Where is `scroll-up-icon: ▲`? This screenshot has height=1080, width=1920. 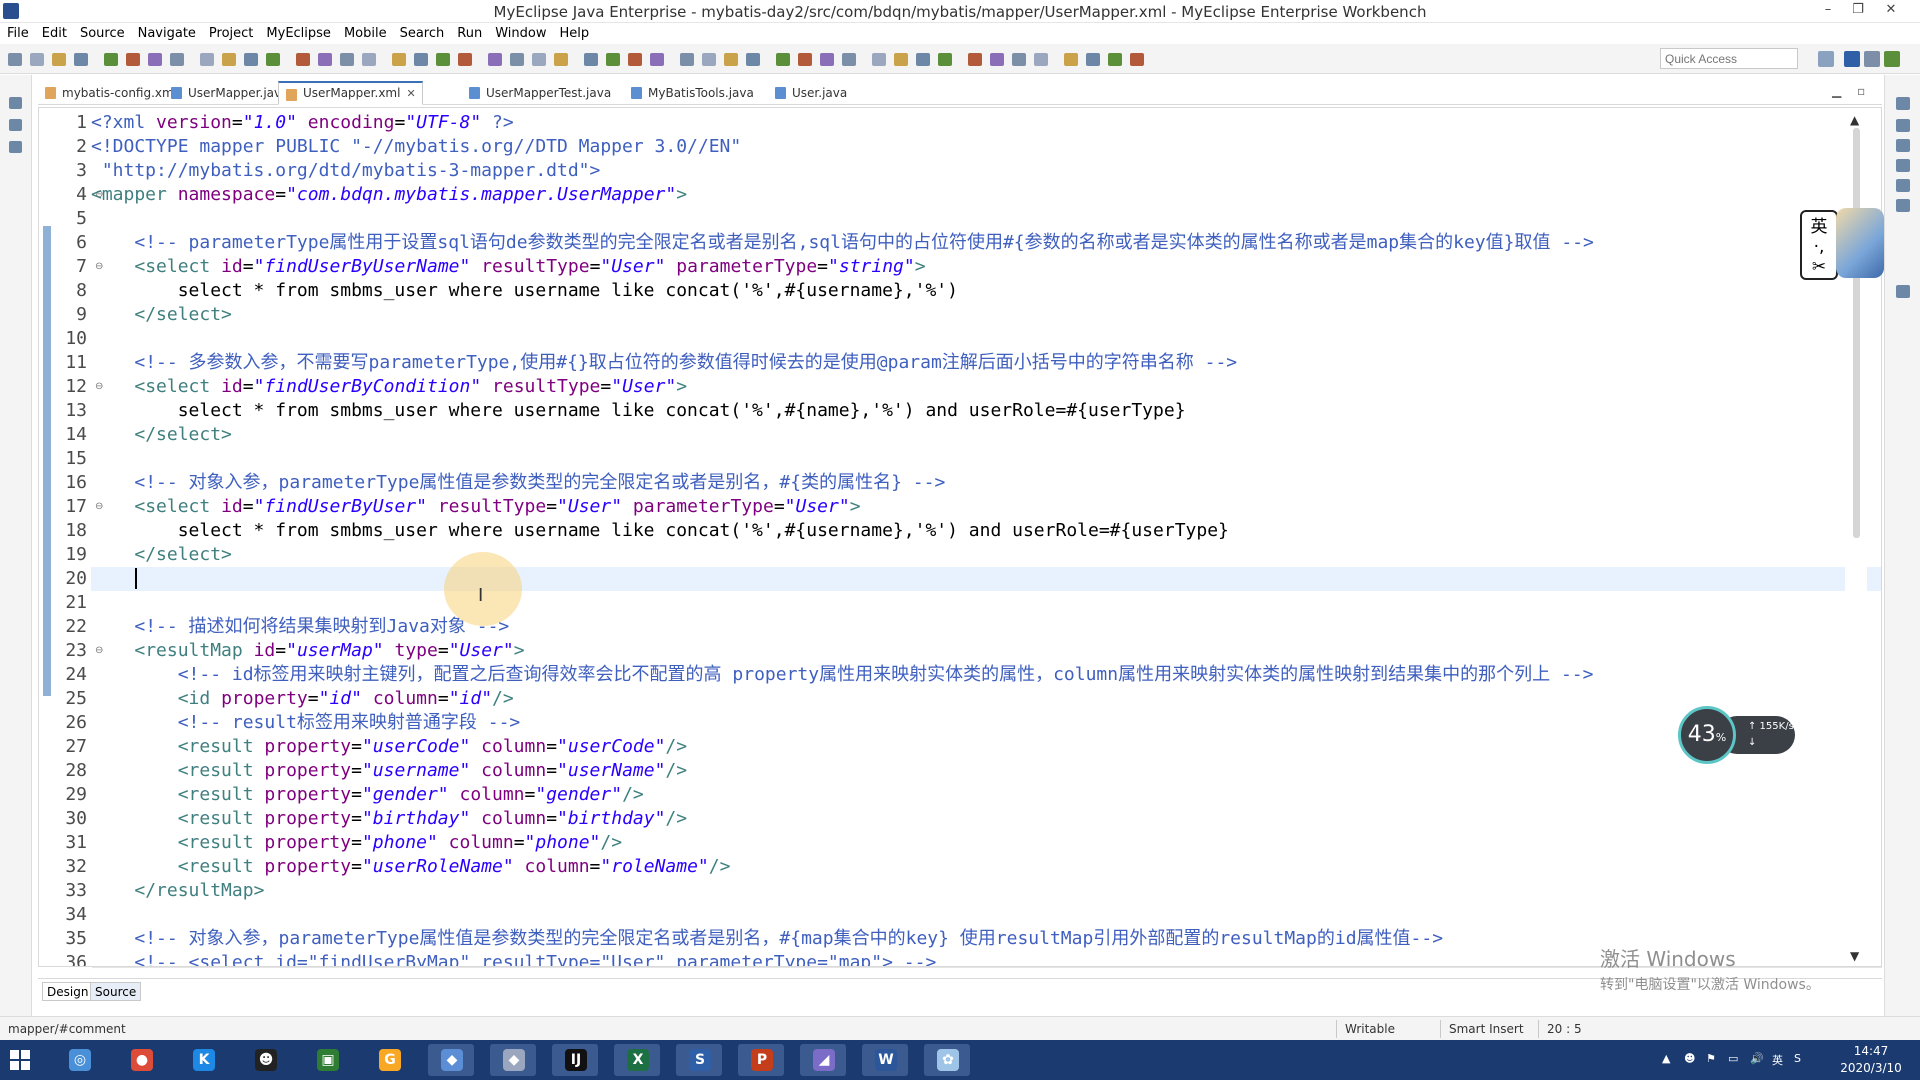 scroll-up-icon: ▲ is located at coordinates (1854, 120).